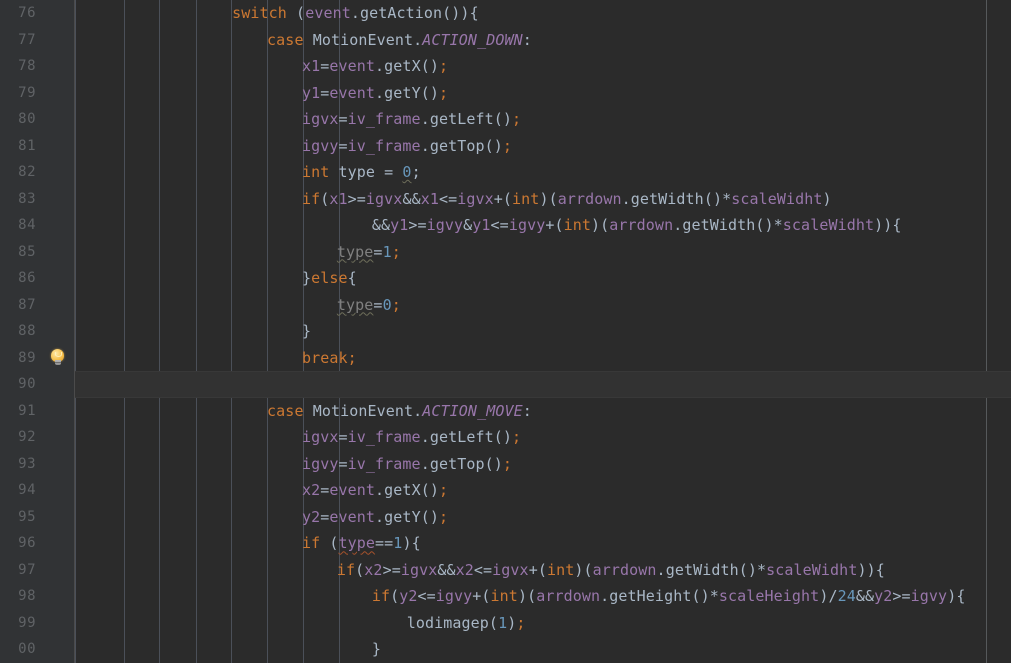  I want to click on code-line-text: break;, so click(329, 358).